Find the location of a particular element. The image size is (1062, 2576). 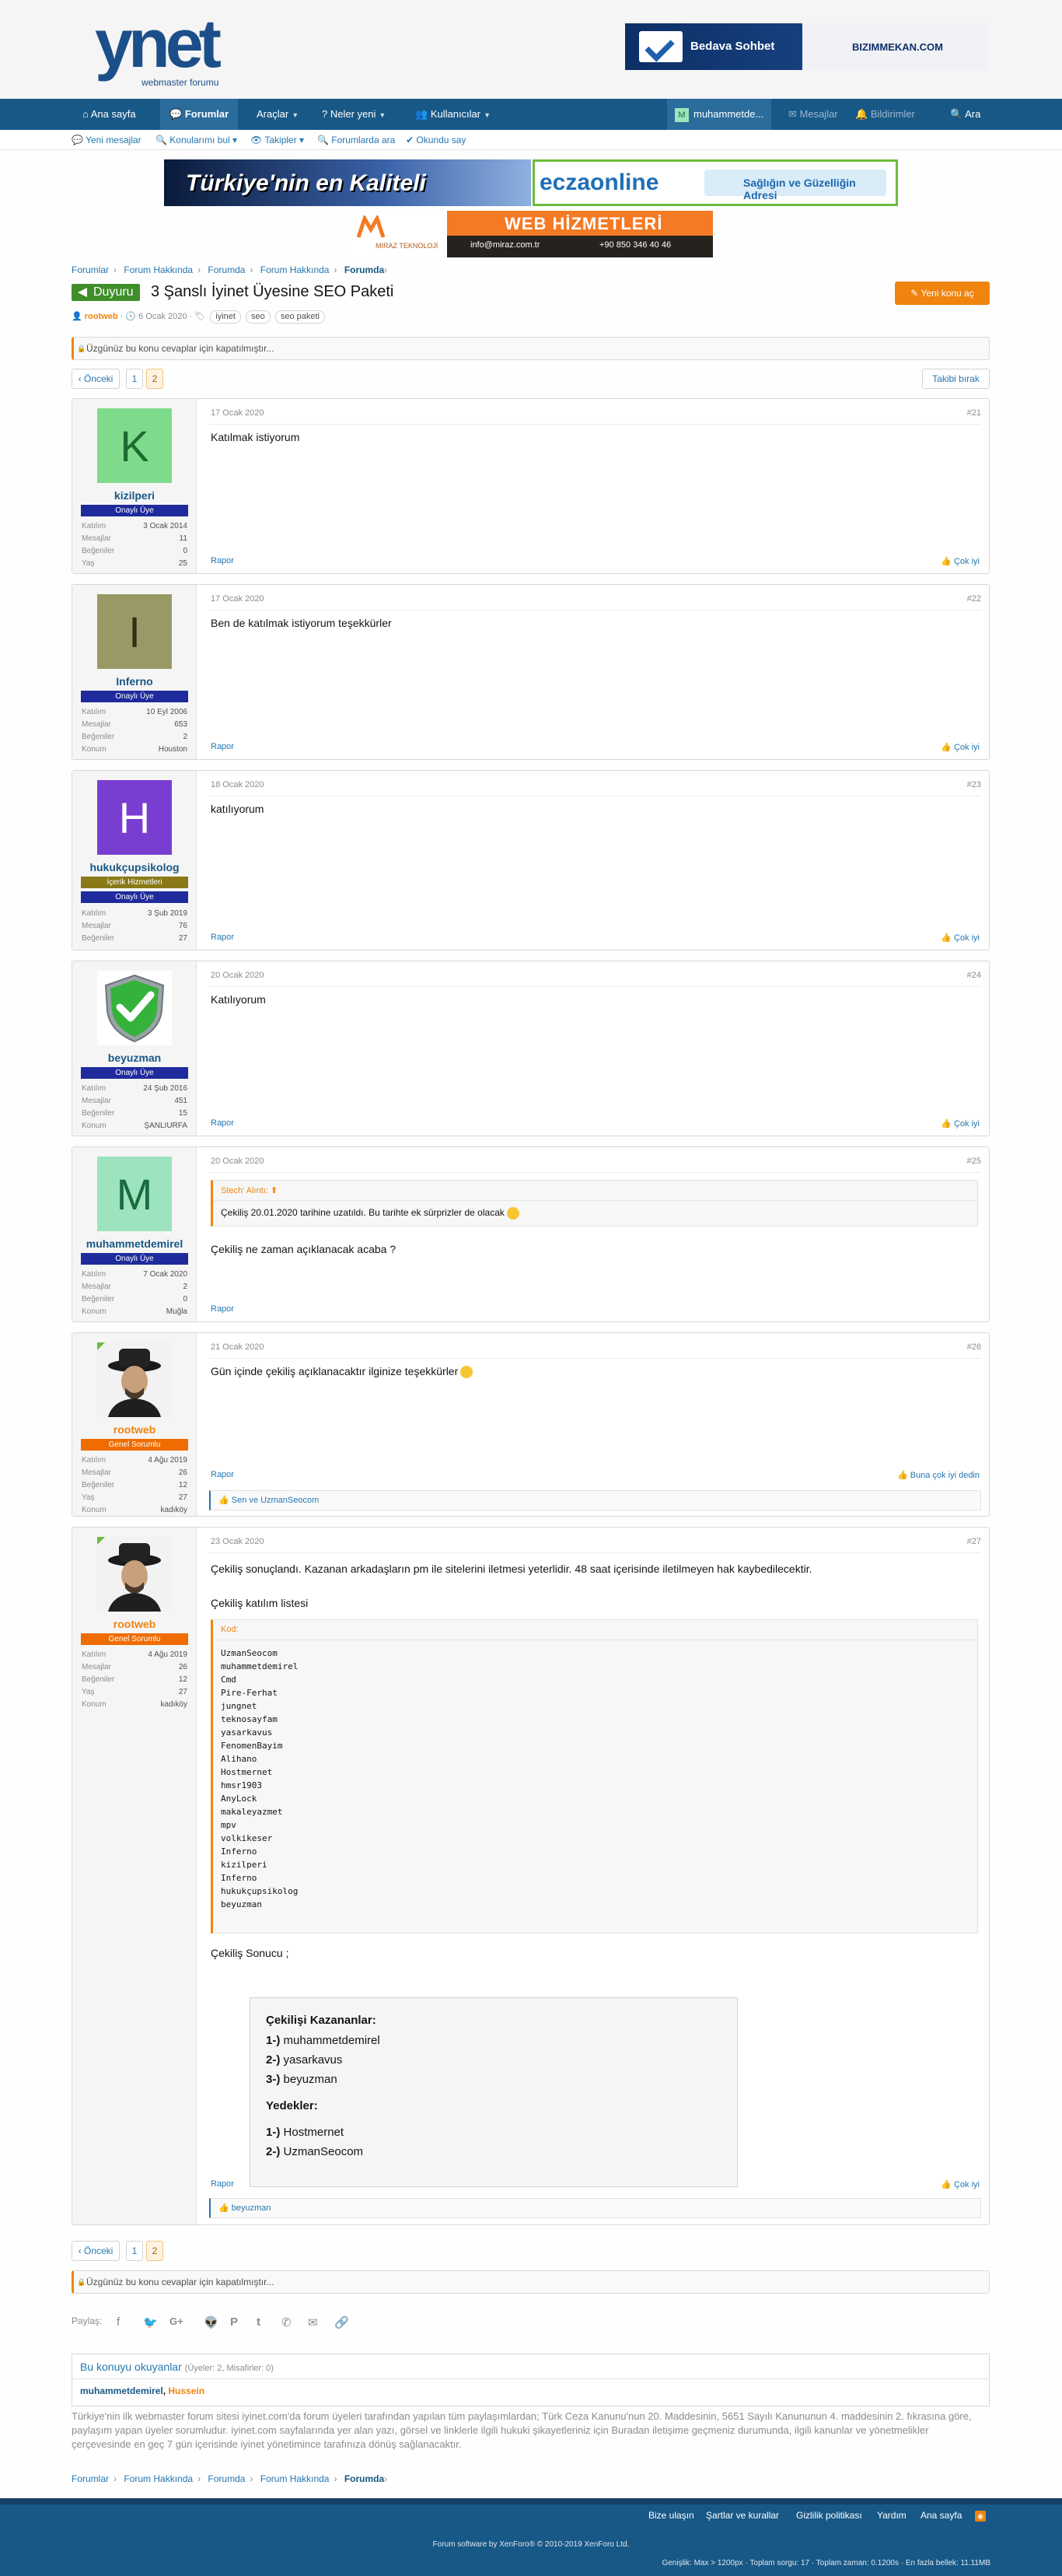

subnav-search-forums: 🔍 Forumlarda ara is located at coordinates (356, 140).